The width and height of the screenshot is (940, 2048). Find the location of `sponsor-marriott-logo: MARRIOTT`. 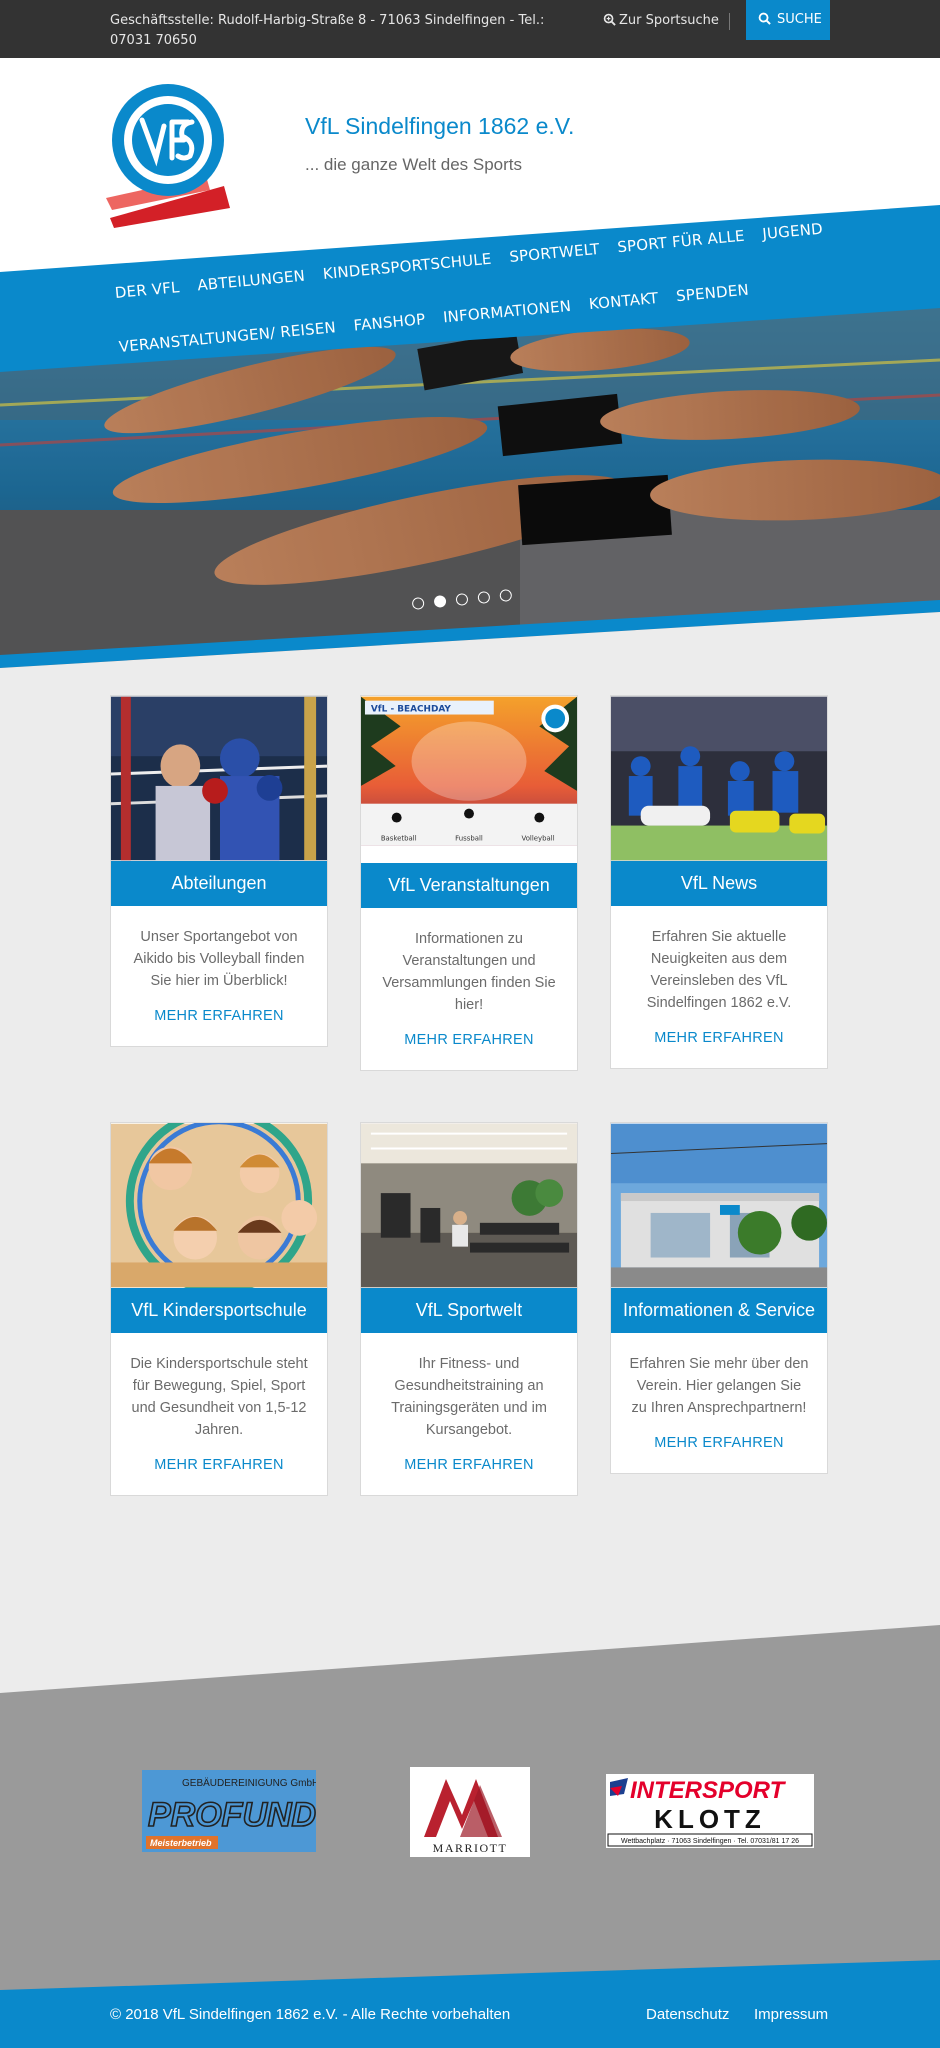

sponsor-marriott-logo: MARRIOTT is located at coordinates (470, 1812).